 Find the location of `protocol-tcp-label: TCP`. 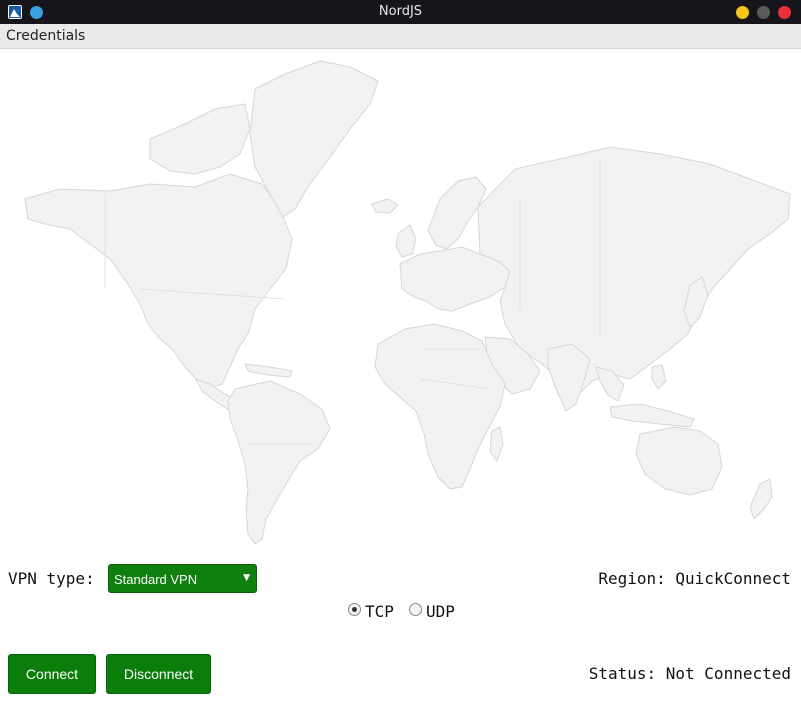

protocol-tcp-label: TCP is located at coordinates (379, 611).